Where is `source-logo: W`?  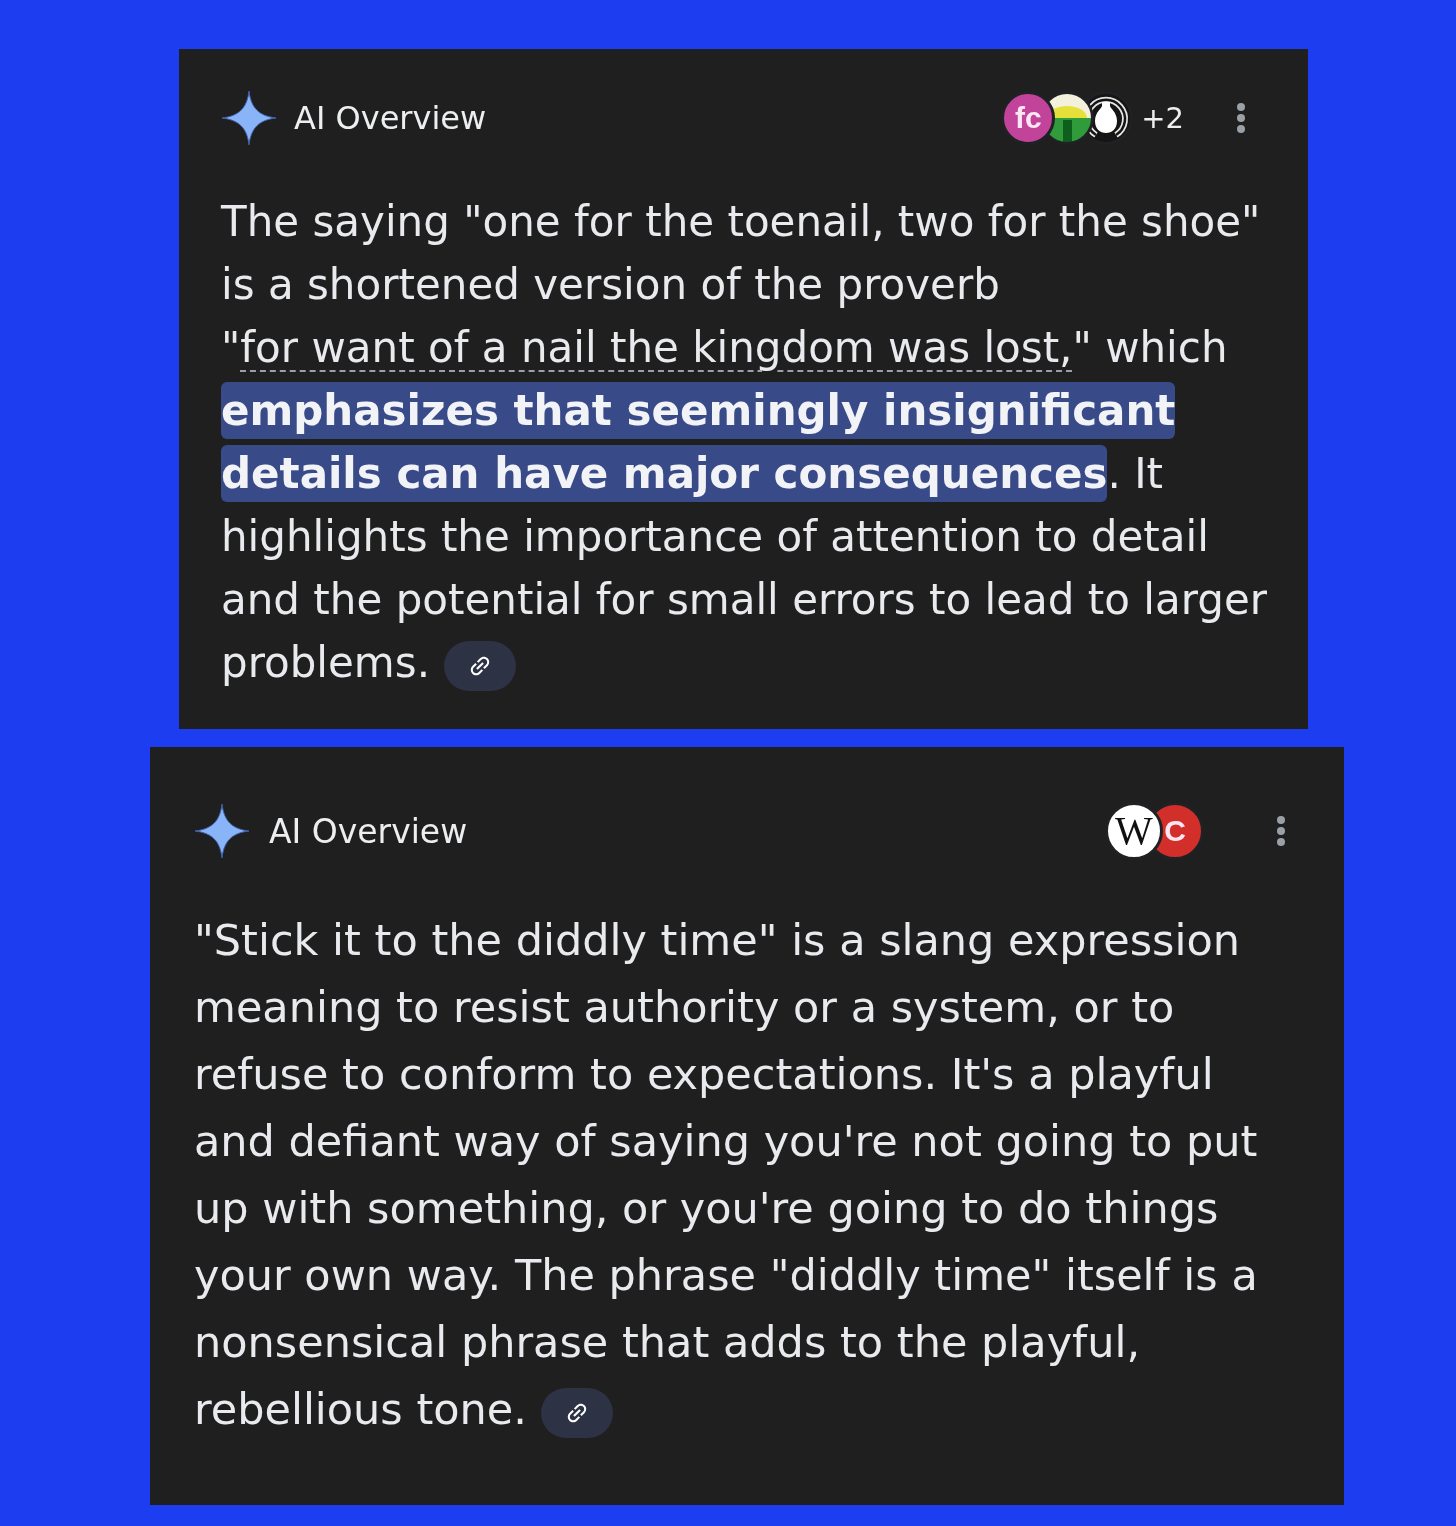
source-logo: W is located at coordinates (1134, 831).